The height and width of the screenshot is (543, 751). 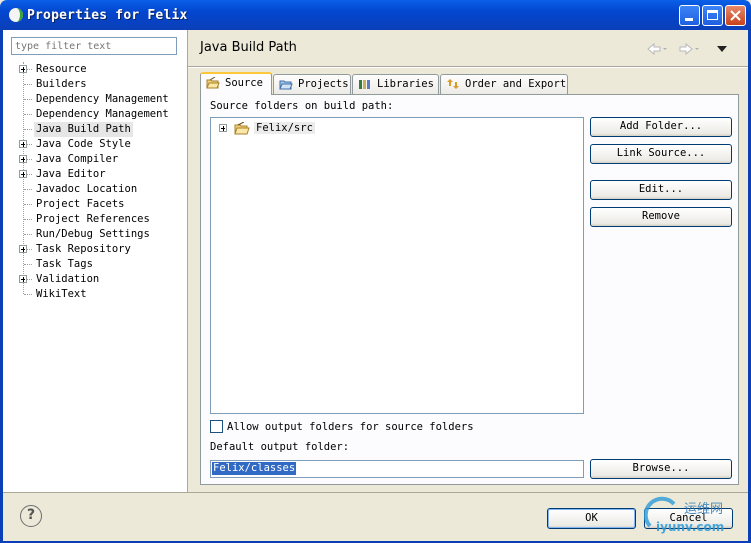 I want to click on tree-item: Builders, so click(x=95, y=84).